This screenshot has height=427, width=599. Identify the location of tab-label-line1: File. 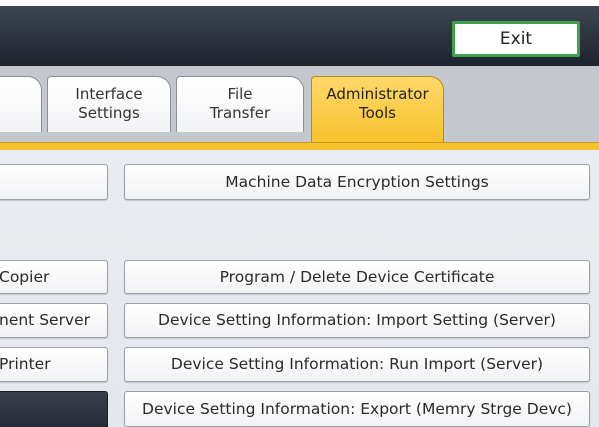
(240, 94).